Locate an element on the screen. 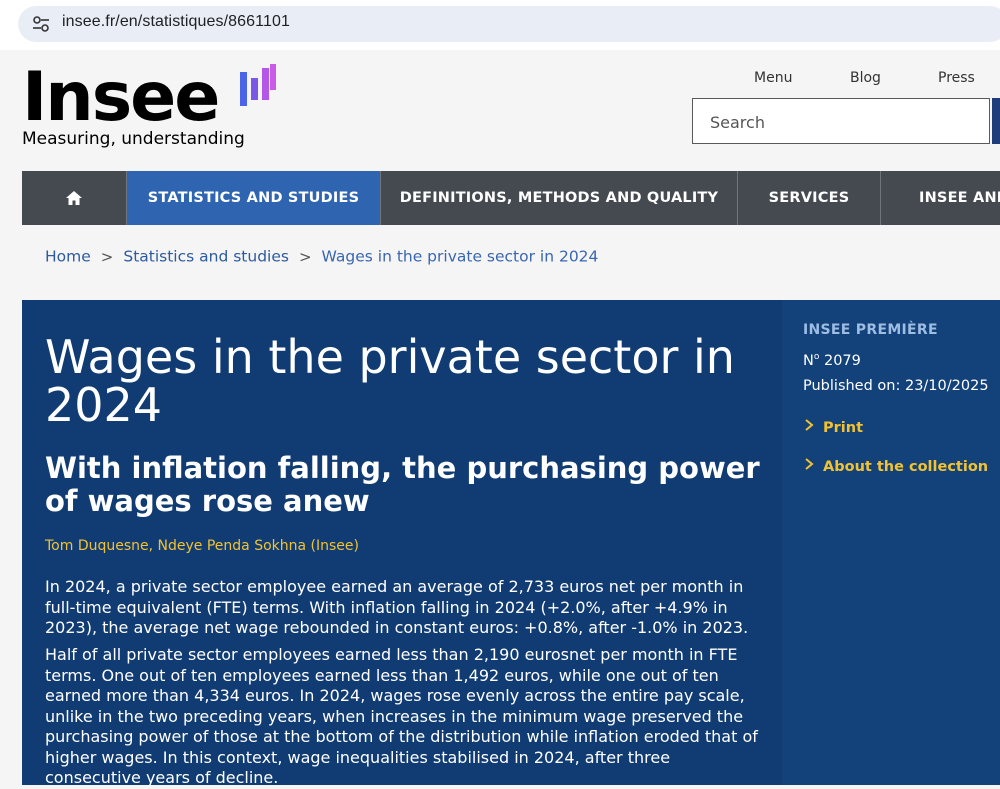 The image size is (1000, 789). publication-date: Published on: 23/10/2025 is located at coordinates (896, 386).